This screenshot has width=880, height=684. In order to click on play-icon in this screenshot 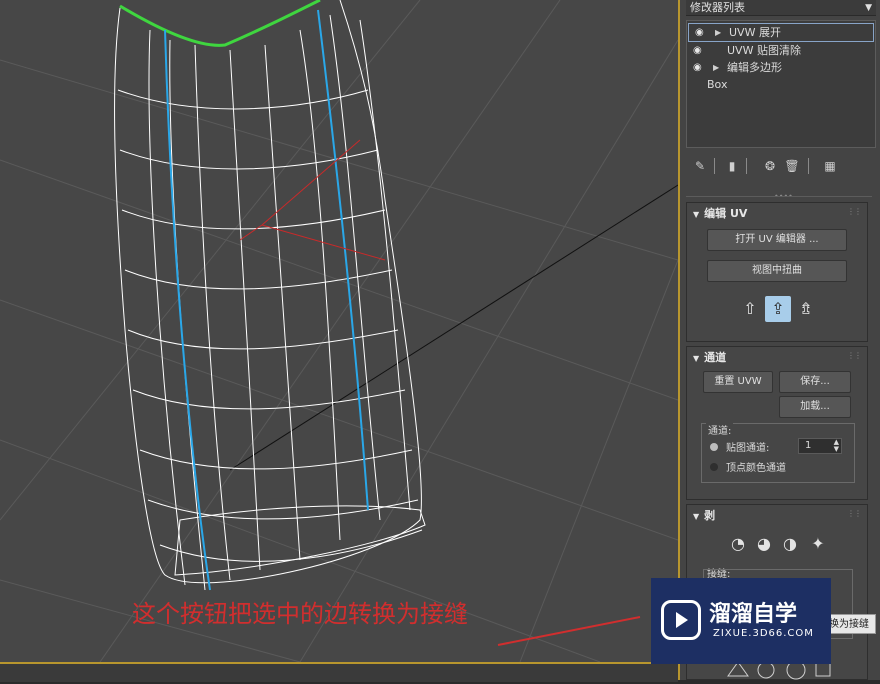, I will do `click(682, 620)`.